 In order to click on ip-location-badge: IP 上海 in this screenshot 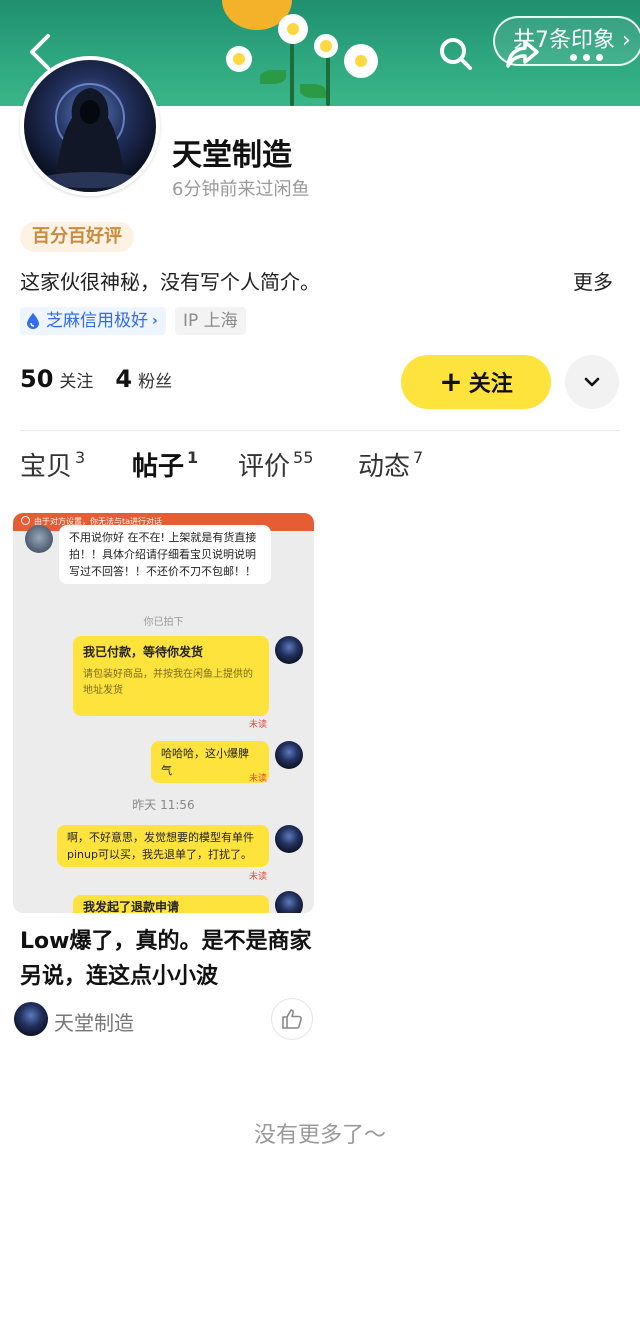, I will do `click(210, 321)`.